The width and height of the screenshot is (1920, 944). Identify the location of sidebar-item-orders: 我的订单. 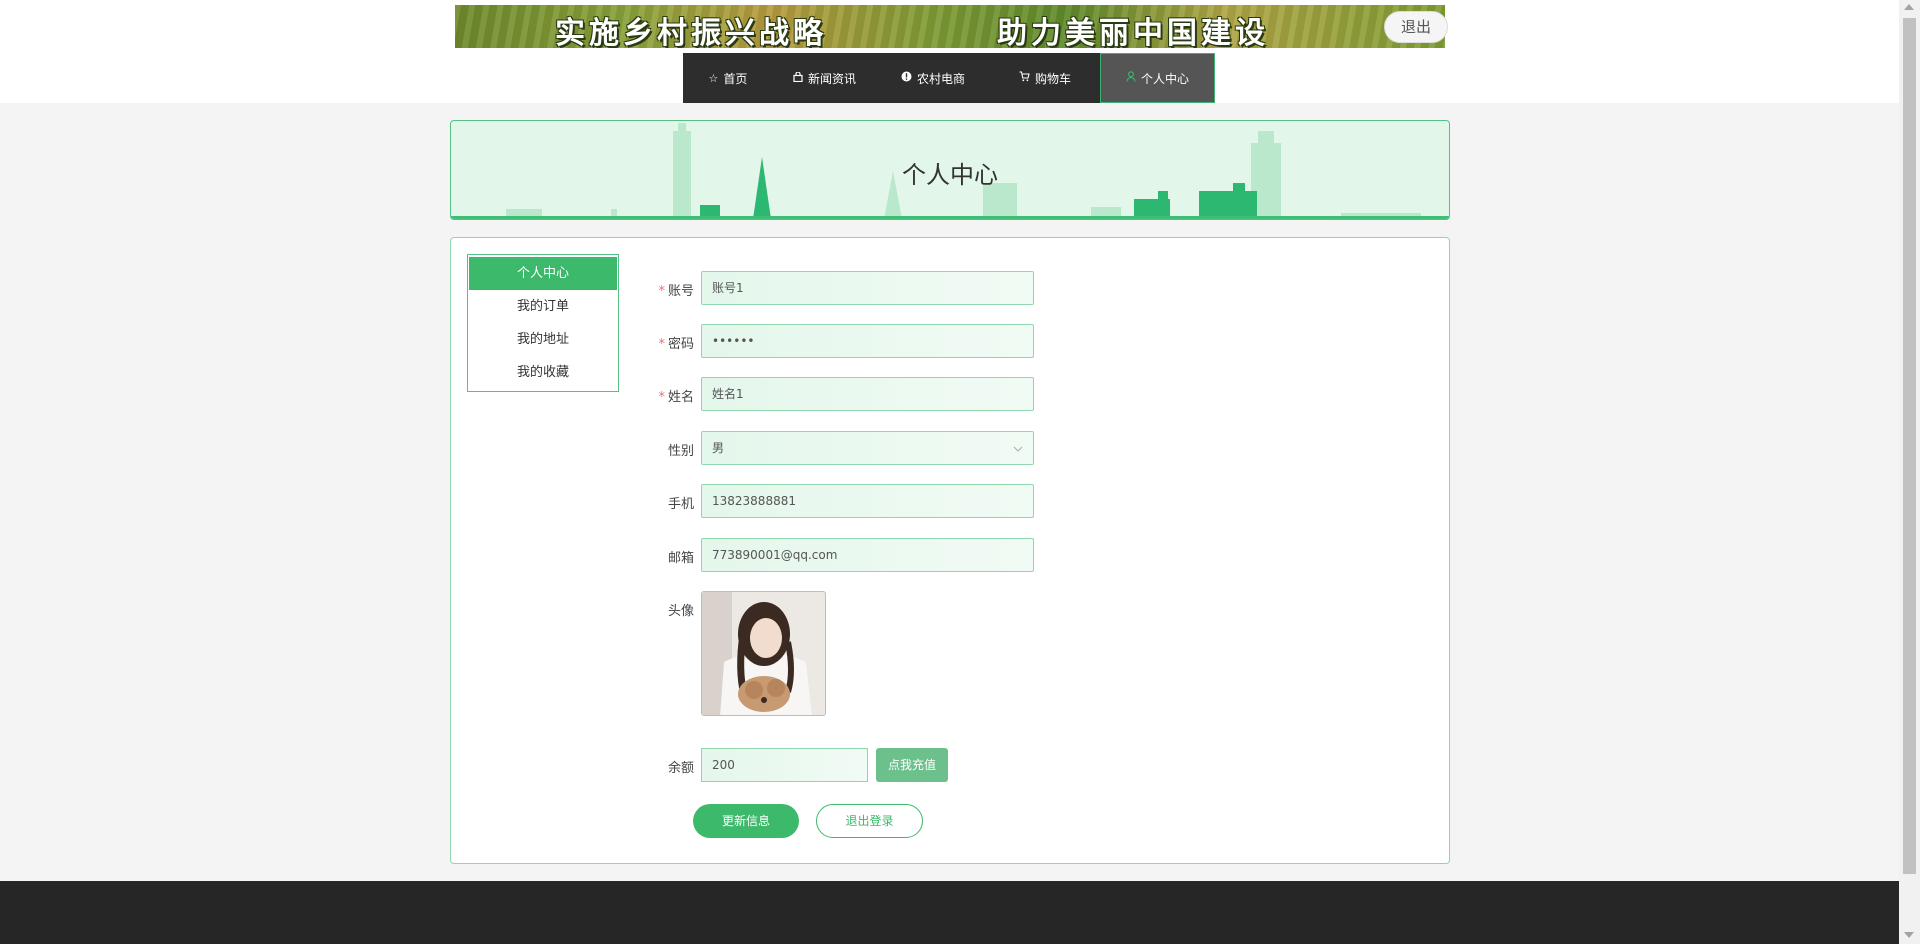
(543, 306).